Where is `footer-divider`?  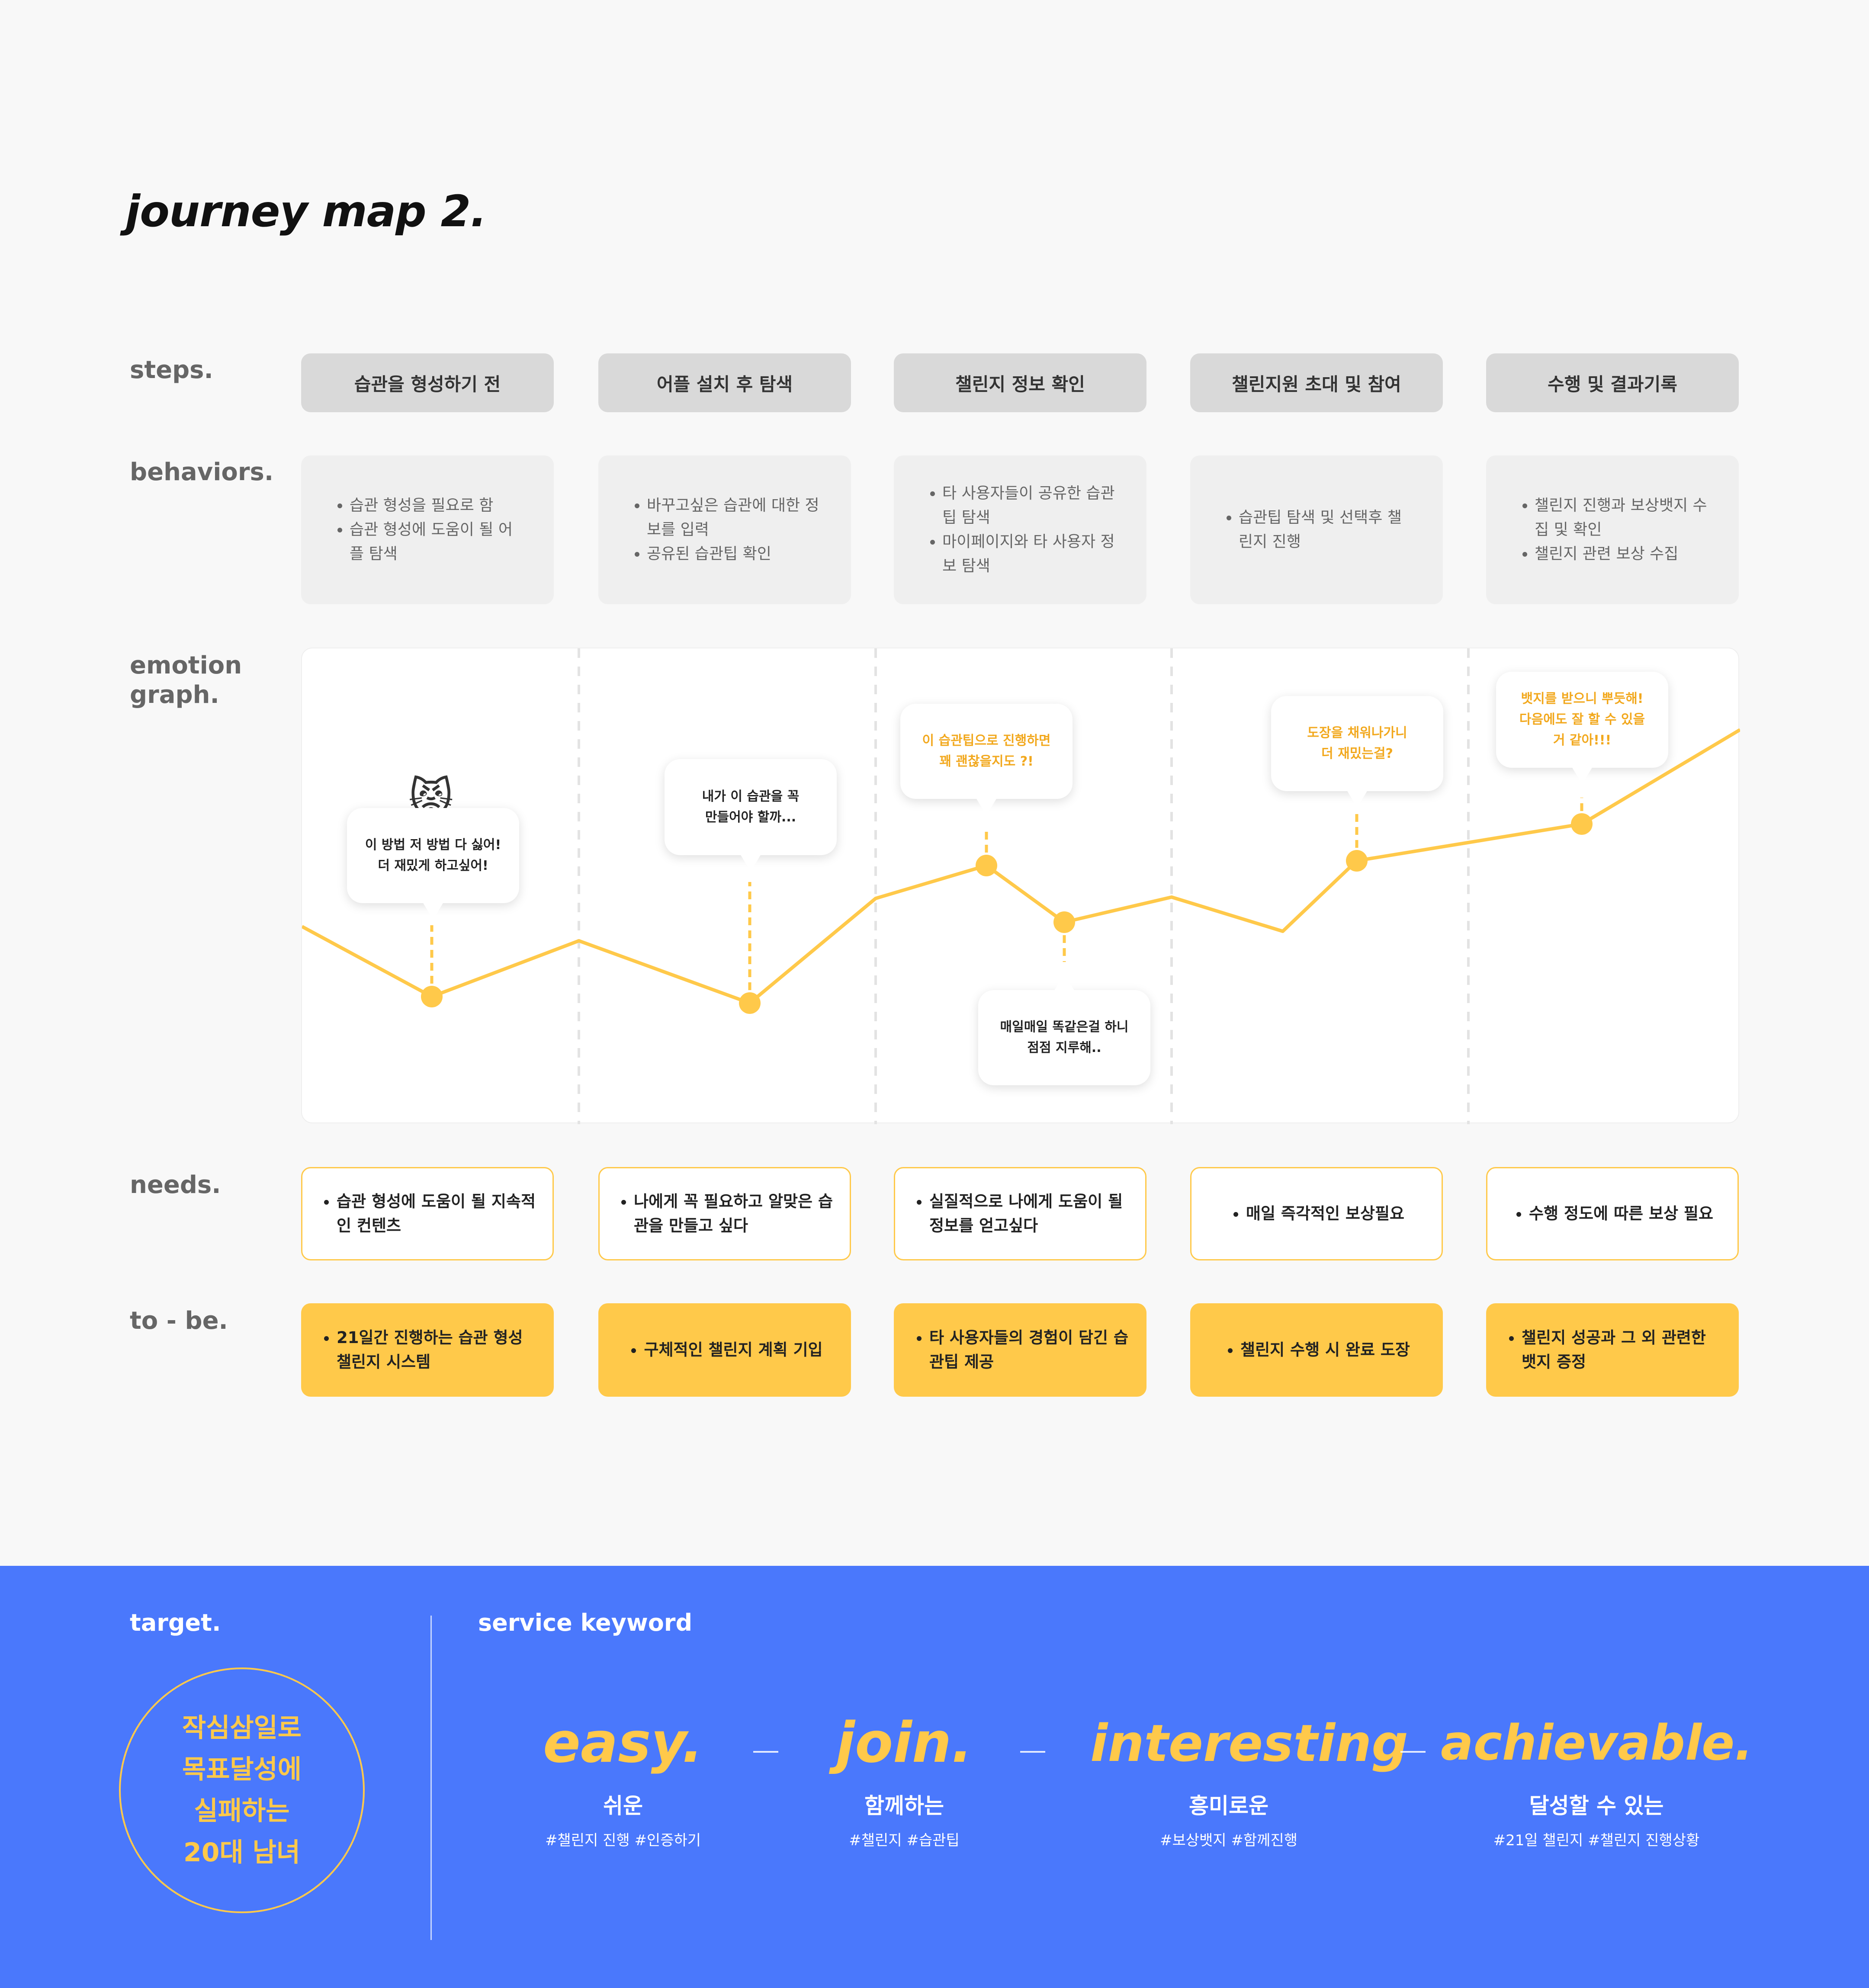 footer-divider is located at coordinates (431, 1778).